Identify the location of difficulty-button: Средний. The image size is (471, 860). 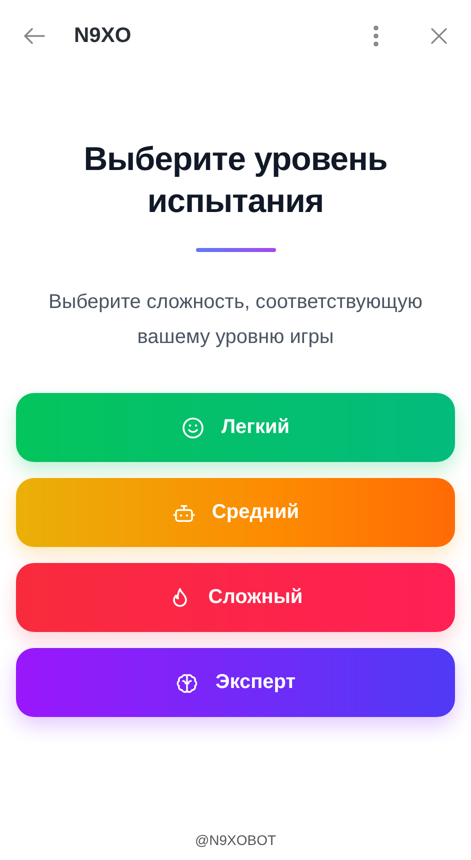
(235, 512).